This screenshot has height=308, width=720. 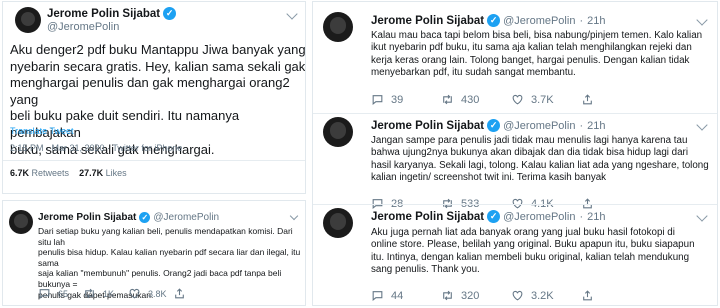 I want to click on reply-button: 44, so click(x=406, y=295).